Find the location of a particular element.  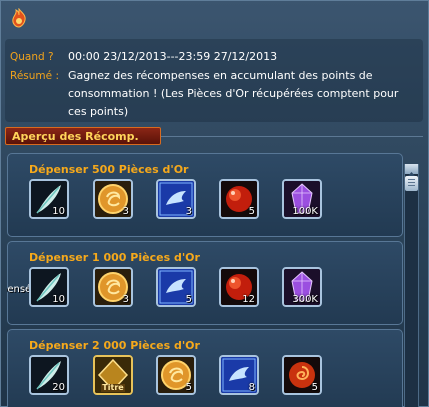

reward-purple-crystal: 300K is located at coordinates (302, 287).